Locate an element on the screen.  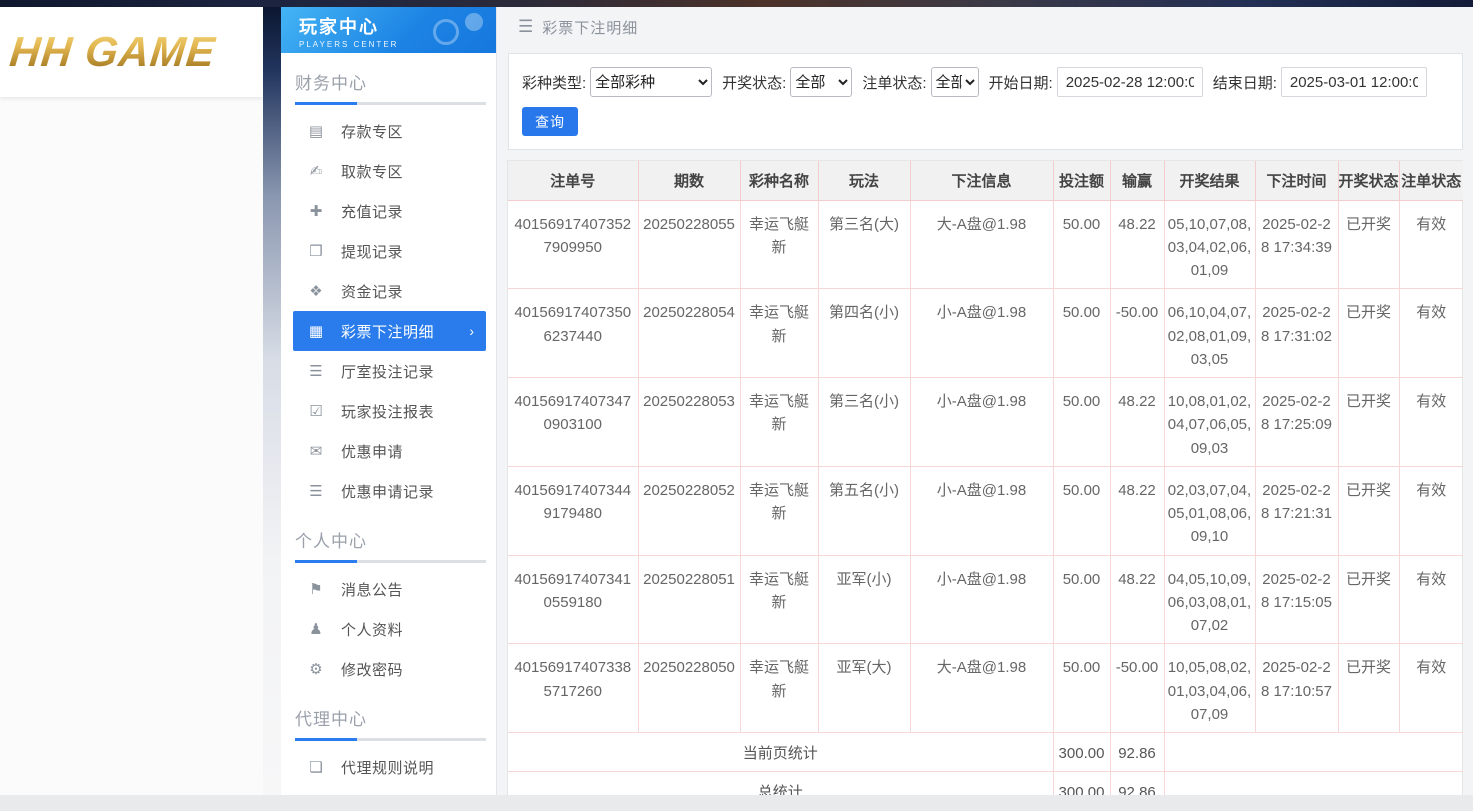
promo-apply-icon: ✉ is located at coordinates (316, 451).